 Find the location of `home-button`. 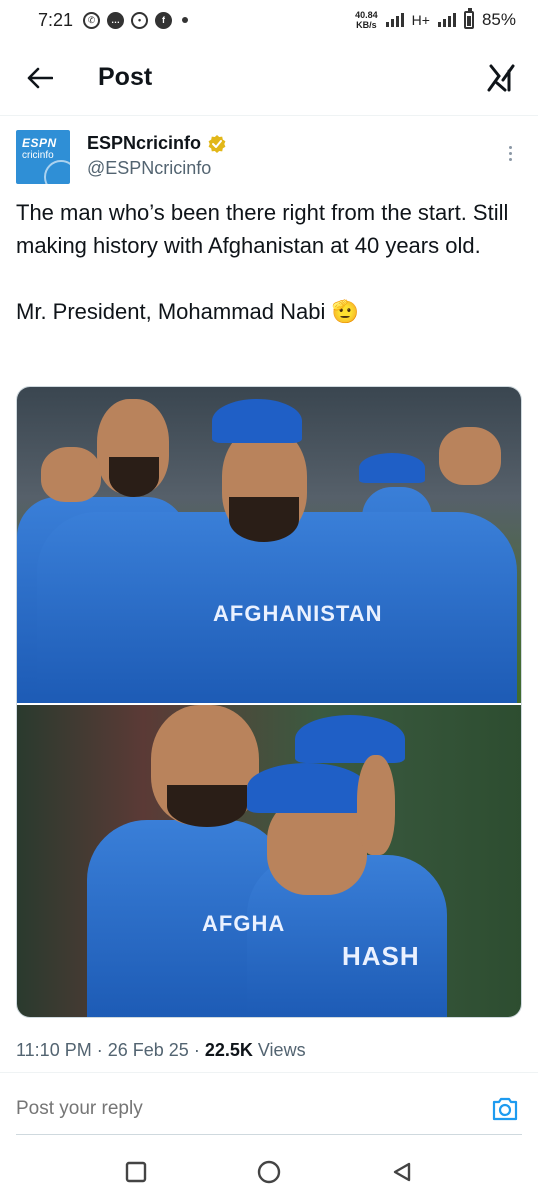

home-button is located at coordinates (269, 1172).